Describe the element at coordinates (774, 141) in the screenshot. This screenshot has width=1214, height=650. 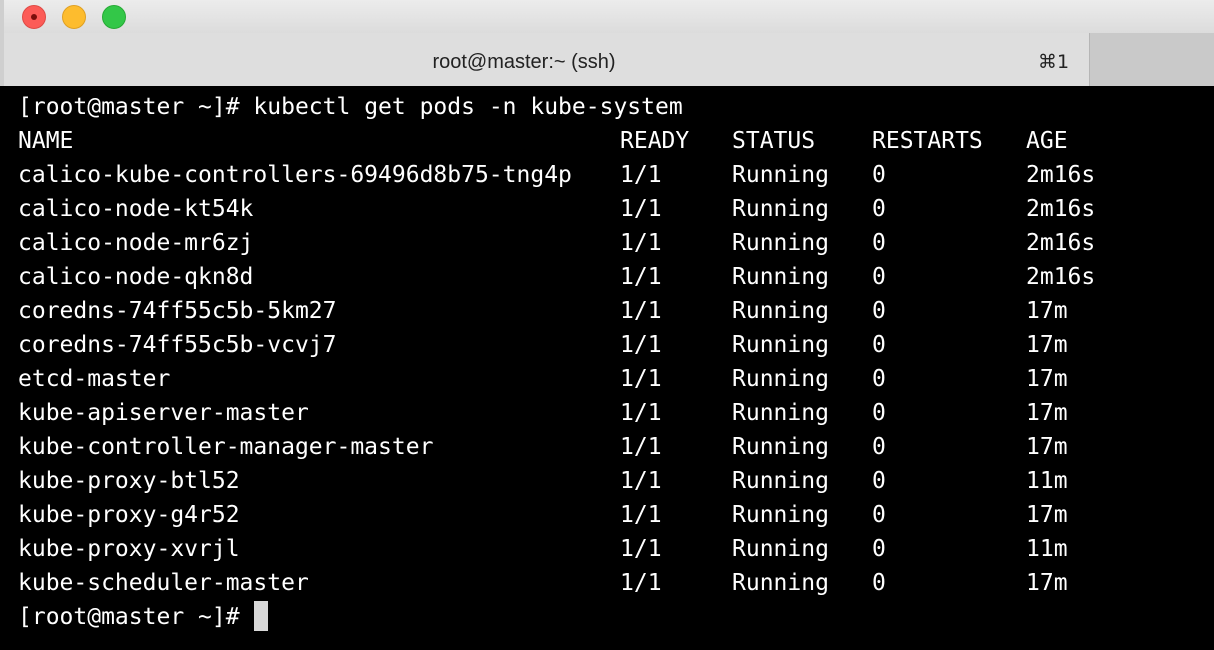
I see `header-status: STATUS` at that location.